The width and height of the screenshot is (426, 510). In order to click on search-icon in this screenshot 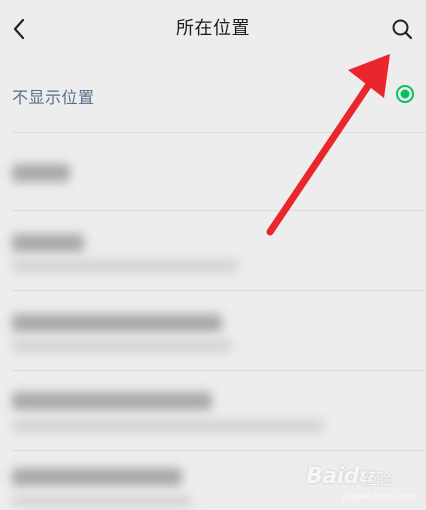, I will do `click(402, 29)`.